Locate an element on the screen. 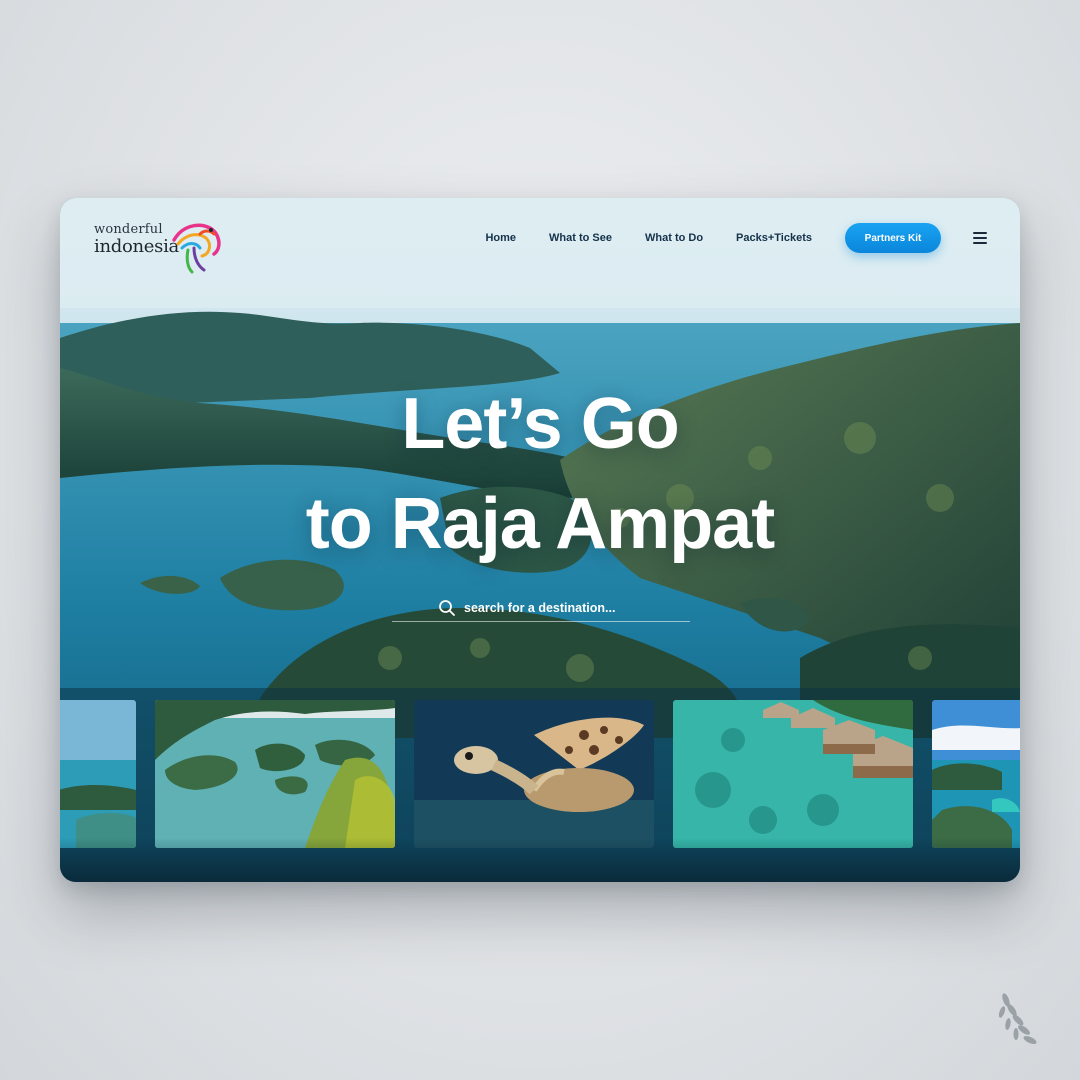  partners-kit-button: Partners Kit is located at coordinates (893, 238).